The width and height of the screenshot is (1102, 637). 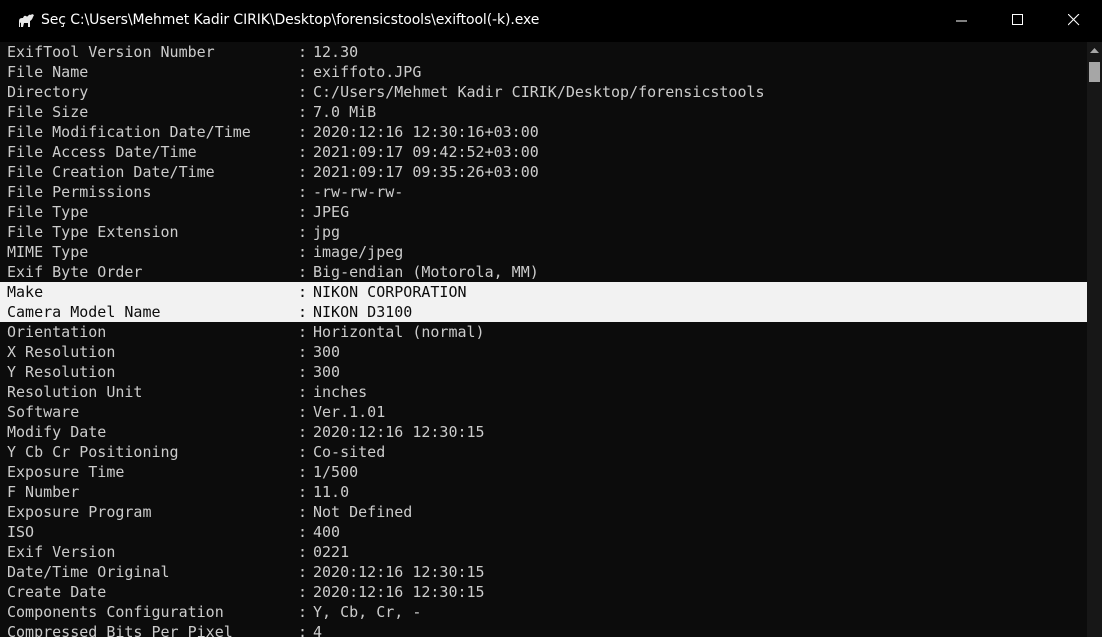 I want to click on console-line: Date/Time Original:2020:12:16 12:30:15, so click(x=543, y=572).